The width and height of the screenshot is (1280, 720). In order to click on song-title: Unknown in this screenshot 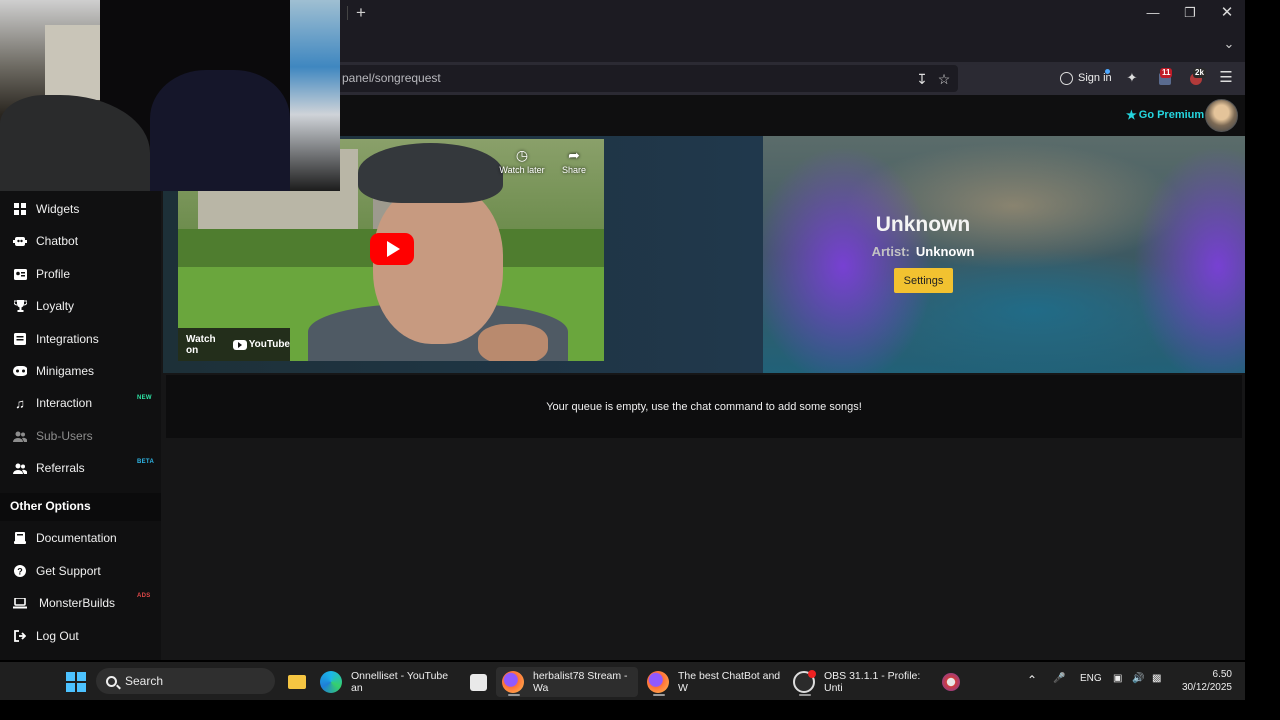, I will do `click(923, 224)`.